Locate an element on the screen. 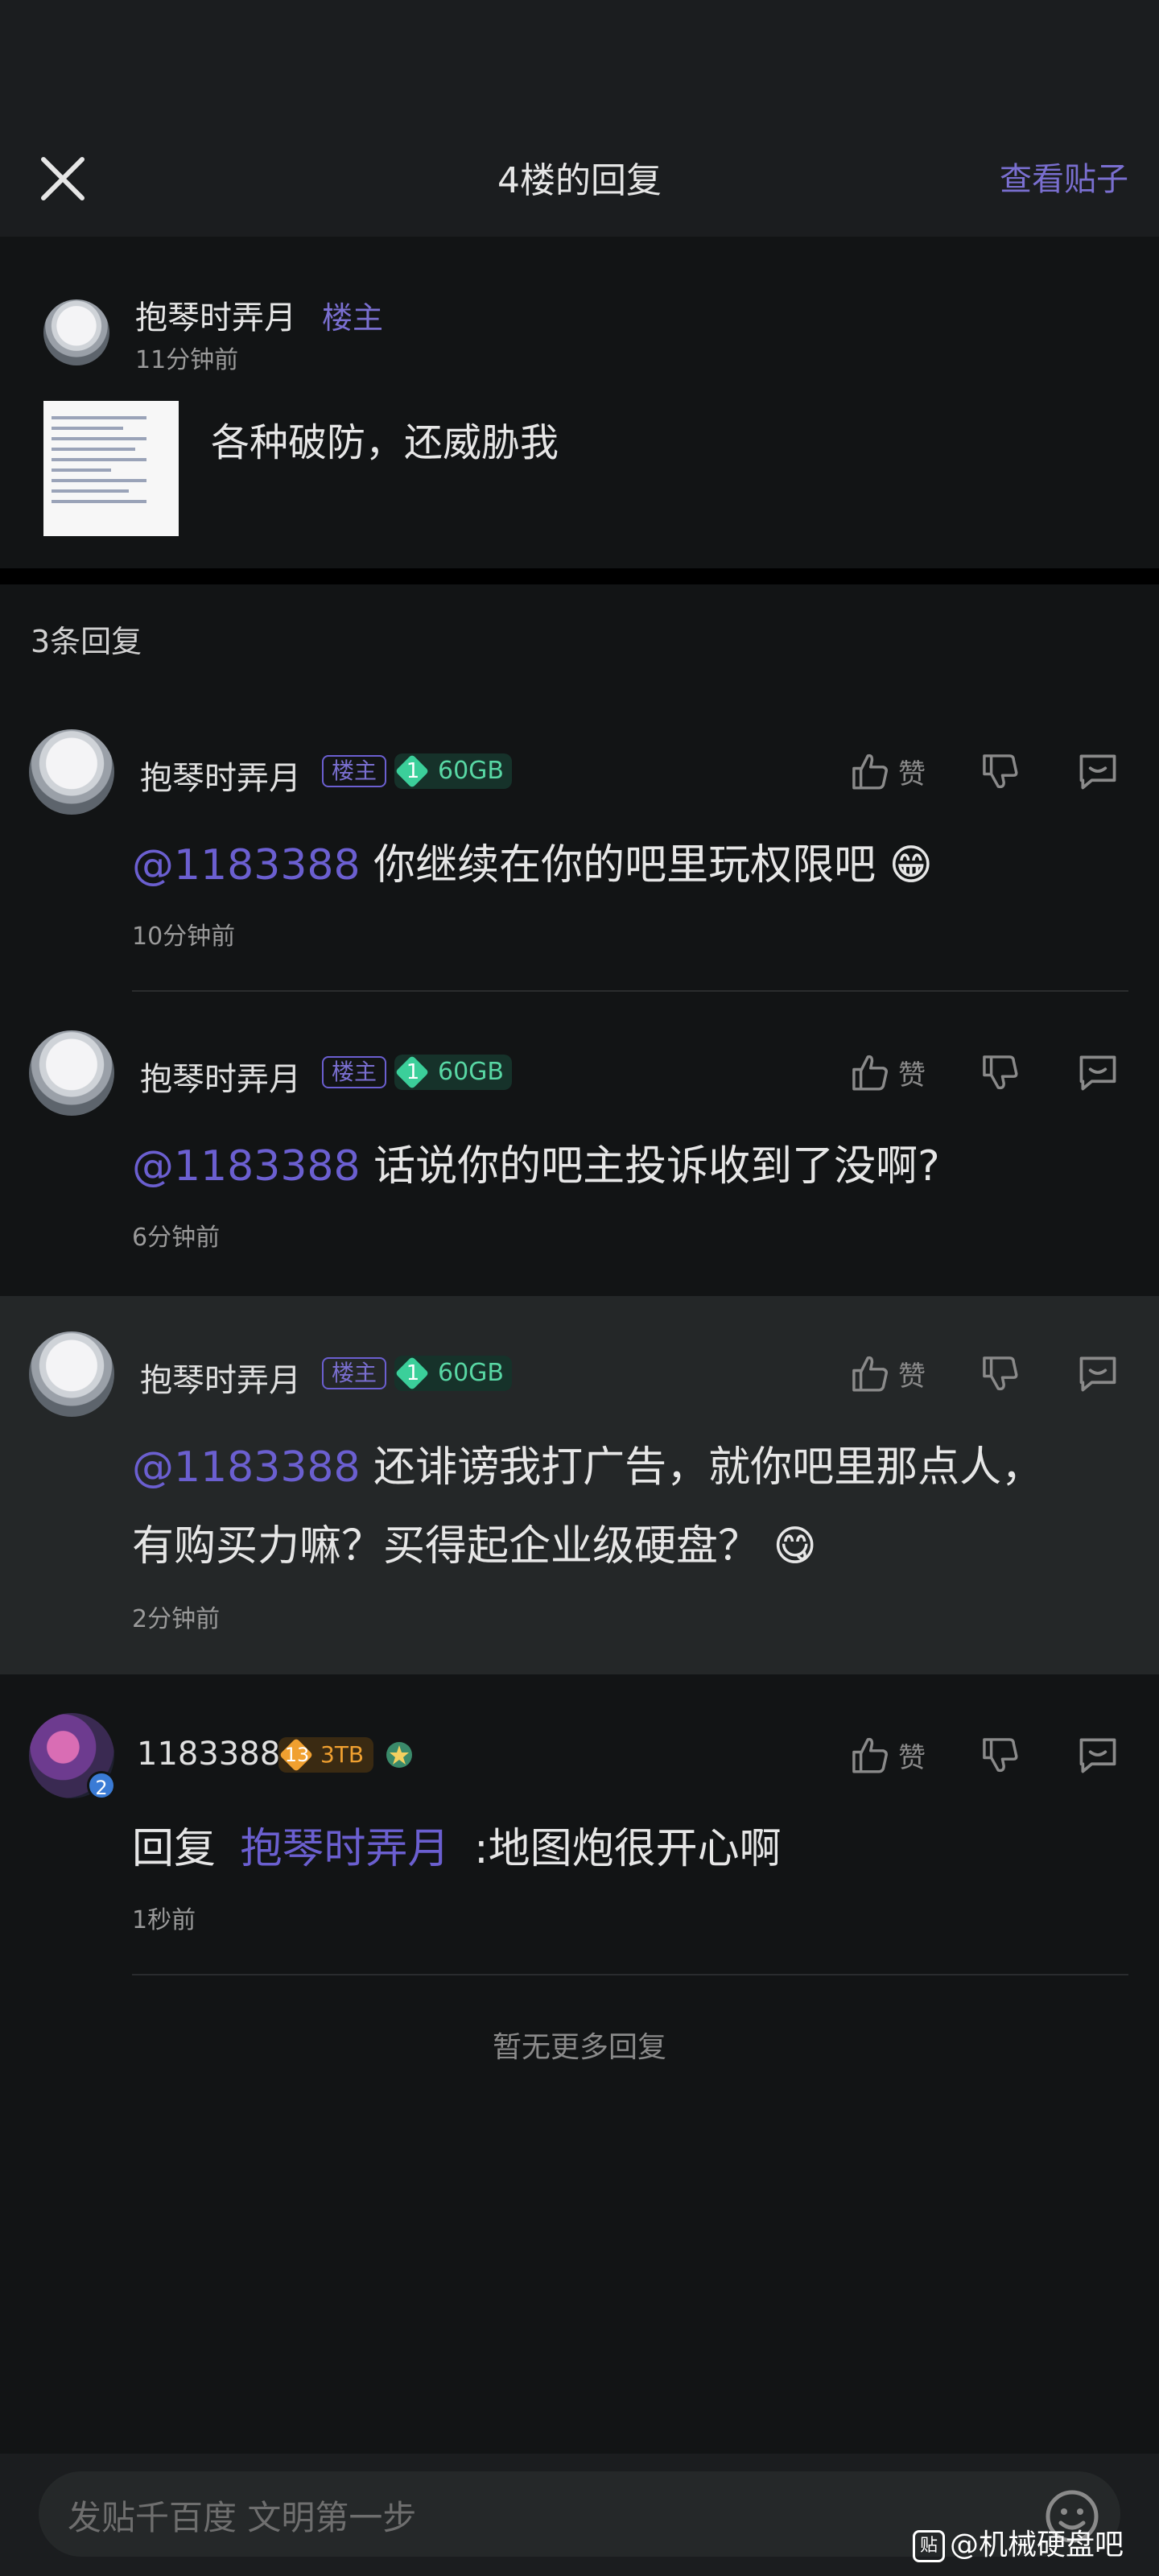 This screenshot has height=2576, width=1159. comment-text: @1183388 话说你的吧主投诉收到了没啊? is located at coordinates (536, 1166).